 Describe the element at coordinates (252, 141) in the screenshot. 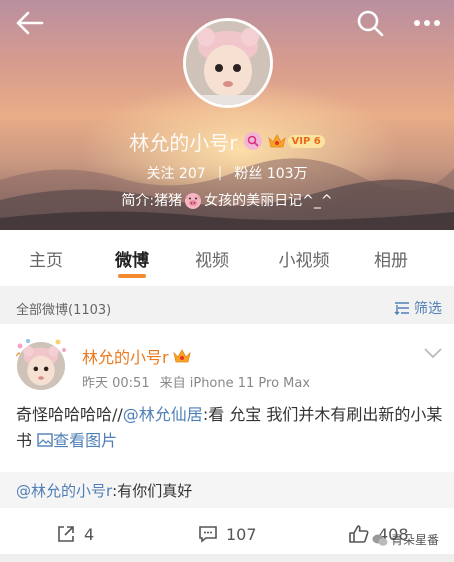

I see `verified-search-icon` at that location.